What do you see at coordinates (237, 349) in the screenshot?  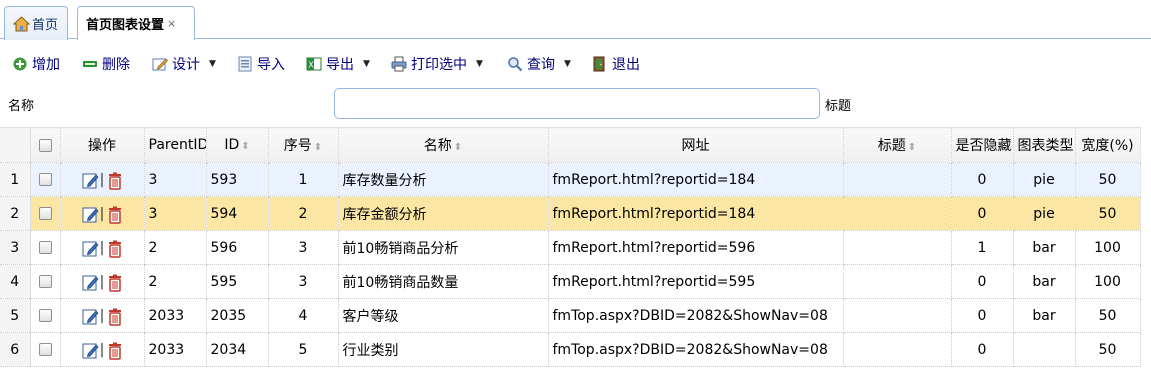 I see `cell-id: 2034` at bounding box center [237, 349].